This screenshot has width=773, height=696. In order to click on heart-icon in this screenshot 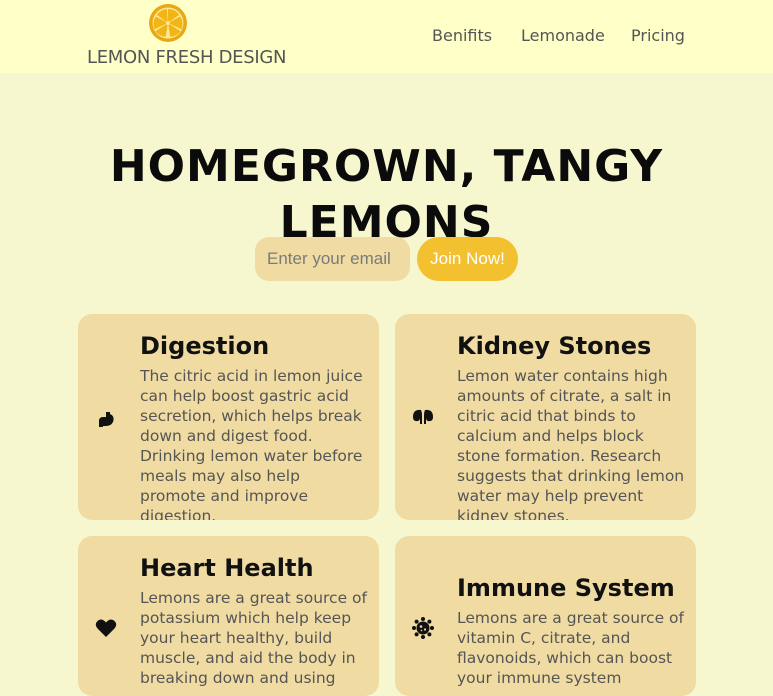, I will do `click(106, 628)`.